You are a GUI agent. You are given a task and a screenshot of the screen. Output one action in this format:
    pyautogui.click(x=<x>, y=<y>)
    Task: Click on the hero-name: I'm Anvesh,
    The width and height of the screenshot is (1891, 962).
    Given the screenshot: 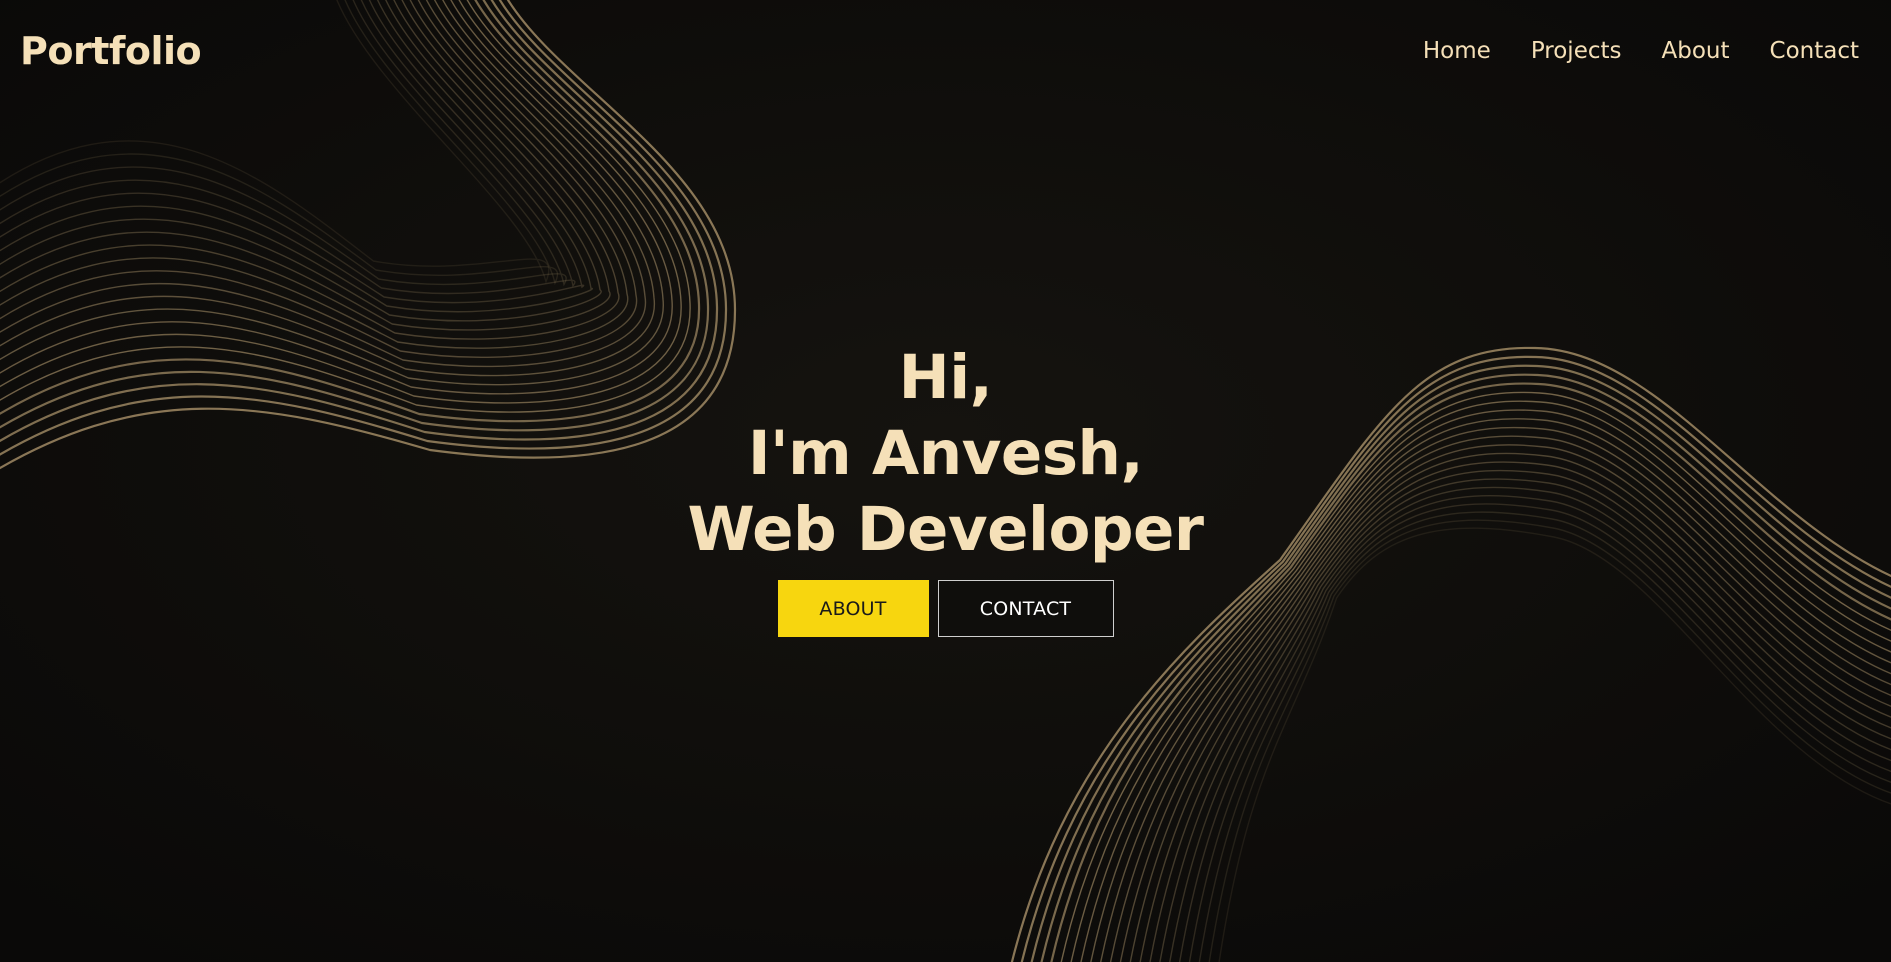 What is the action you would take?
    pyautogui.click(x=945, y=453)
    